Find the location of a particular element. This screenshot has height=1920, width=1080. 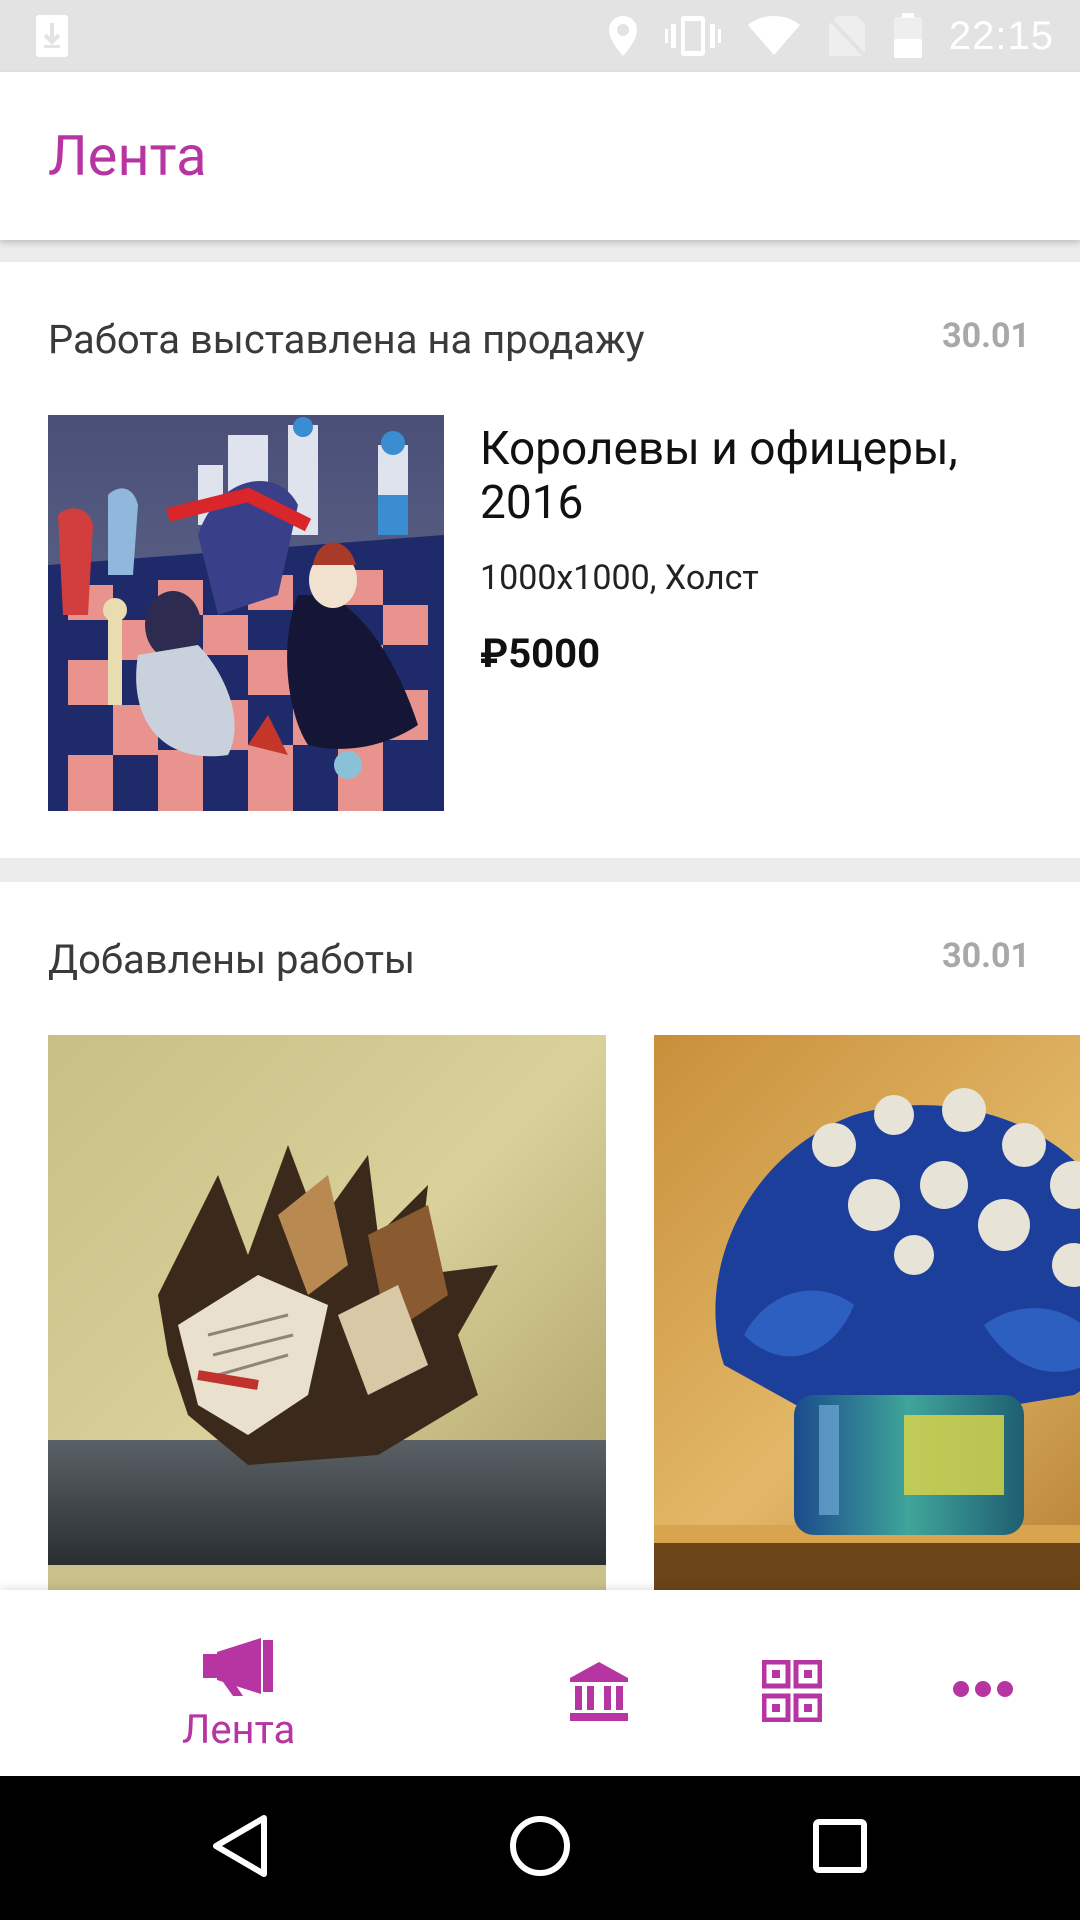

megaphone-icon is located at coordinates (239, 1669).